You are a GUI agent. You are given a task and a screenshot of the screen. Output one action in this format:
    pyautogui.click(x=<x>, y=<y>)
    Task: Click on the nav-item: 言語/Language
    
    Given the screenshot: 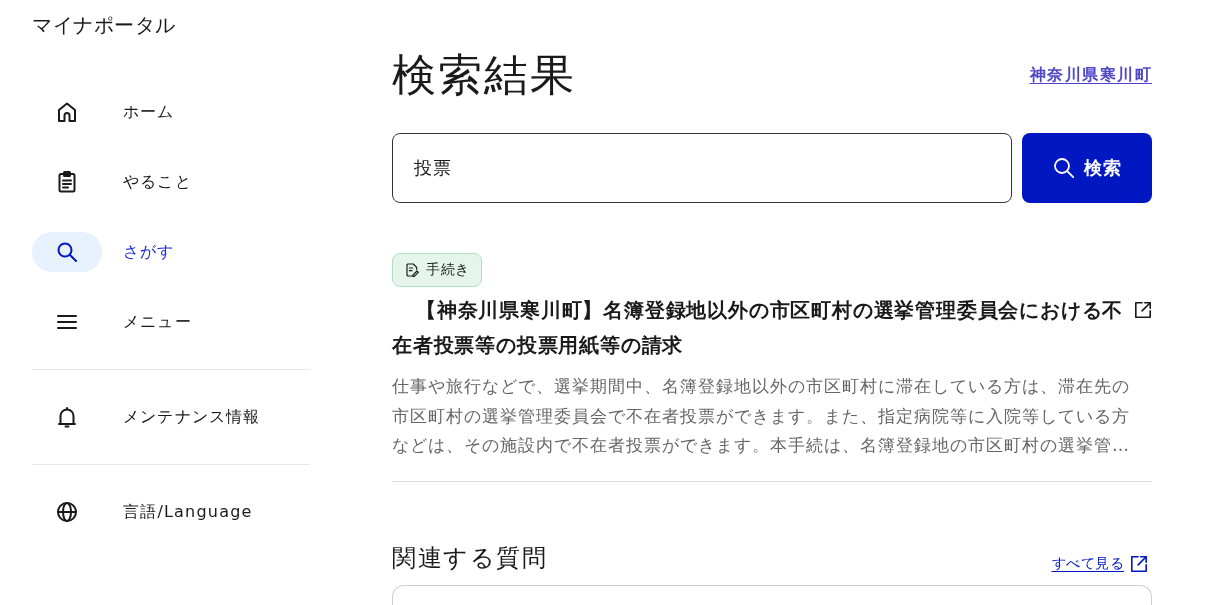 What is the action you would take?
    pyautogui.click(x=142, y=512)
    